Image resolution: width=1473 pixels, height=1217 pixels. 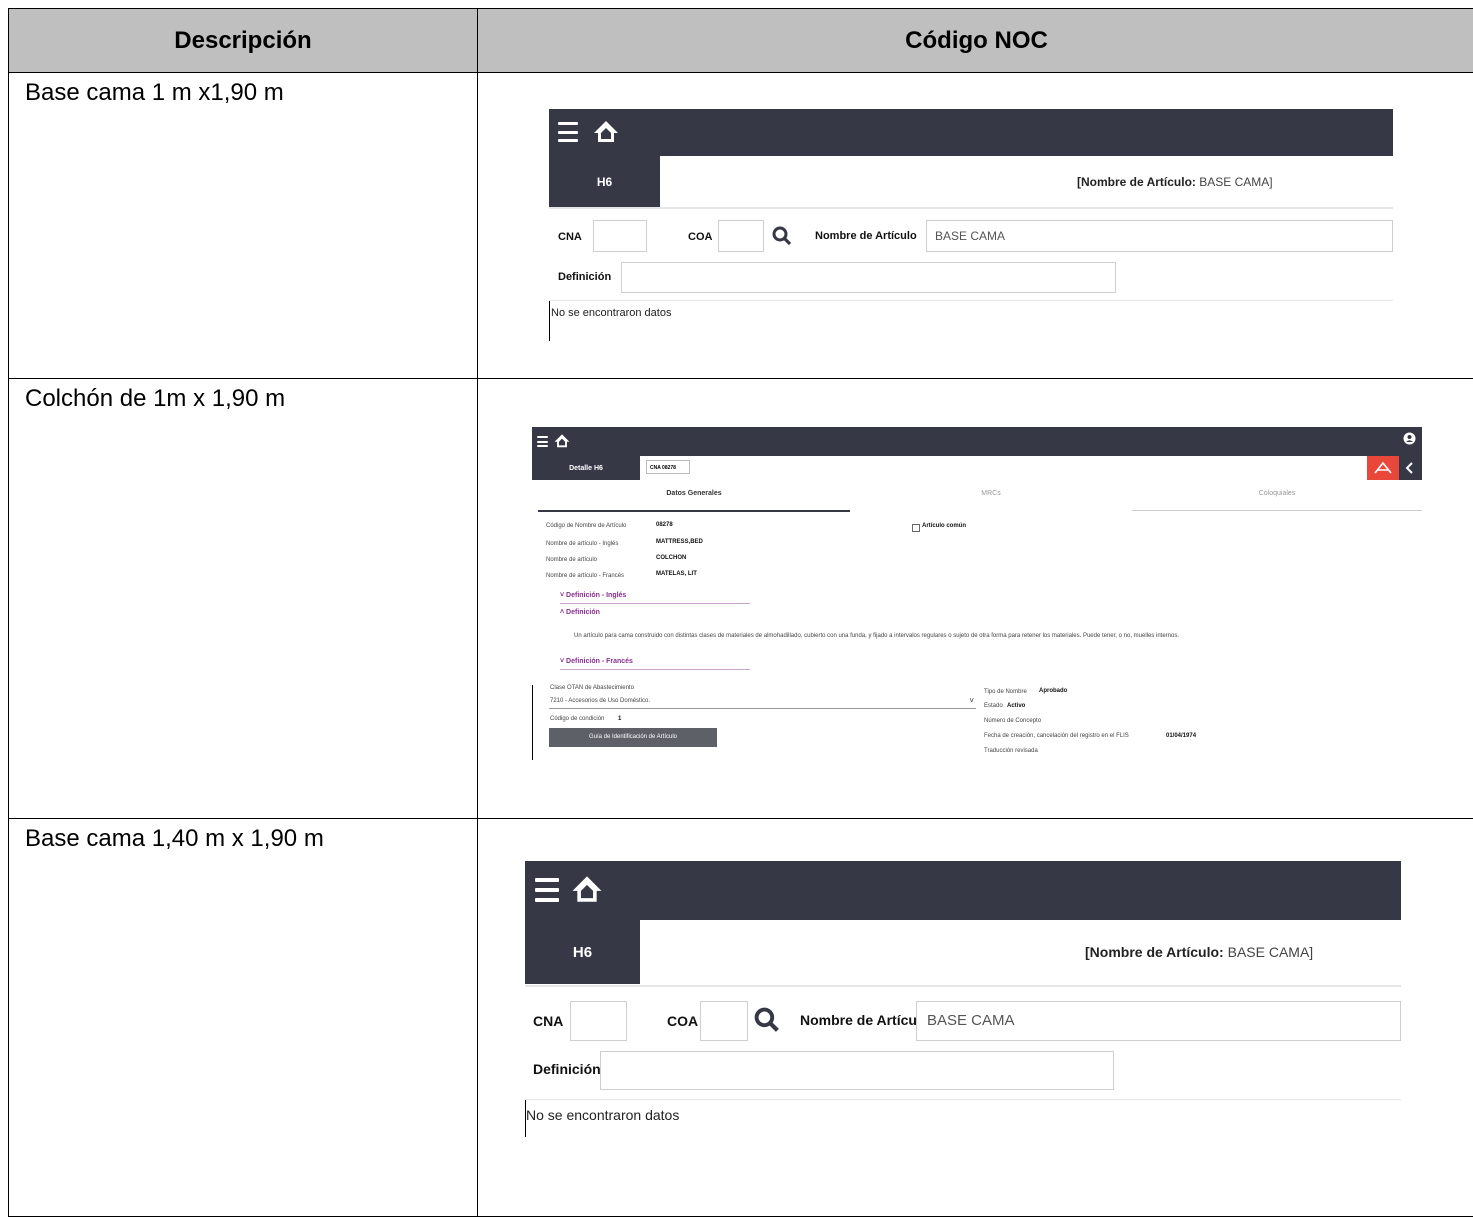 What do you see at coordinates (572, 560) in the screenshot?
I see `field-label-nombre: Nombre de artículo` at bounding box center [572, 560].